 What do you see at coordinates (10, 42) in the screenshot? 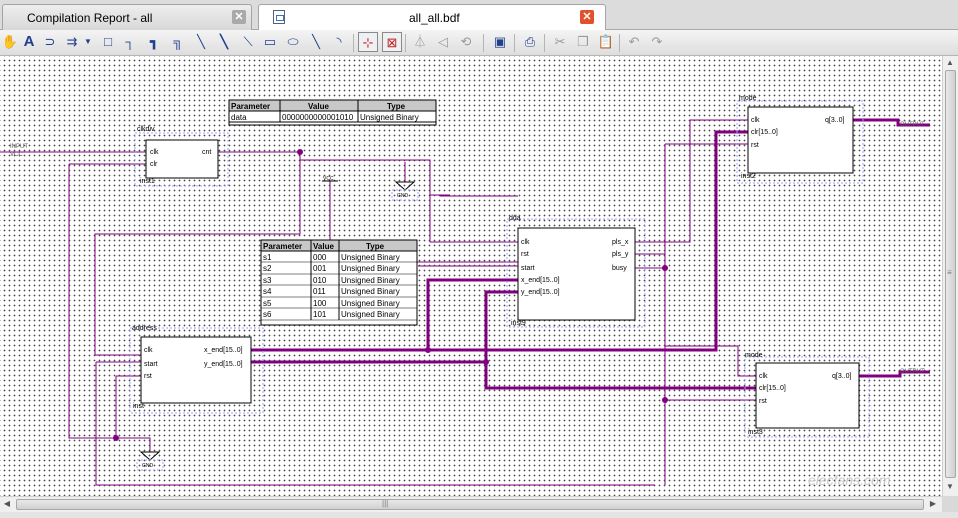
I see `hand-icon: ✋` at bounding box center [10, 42].